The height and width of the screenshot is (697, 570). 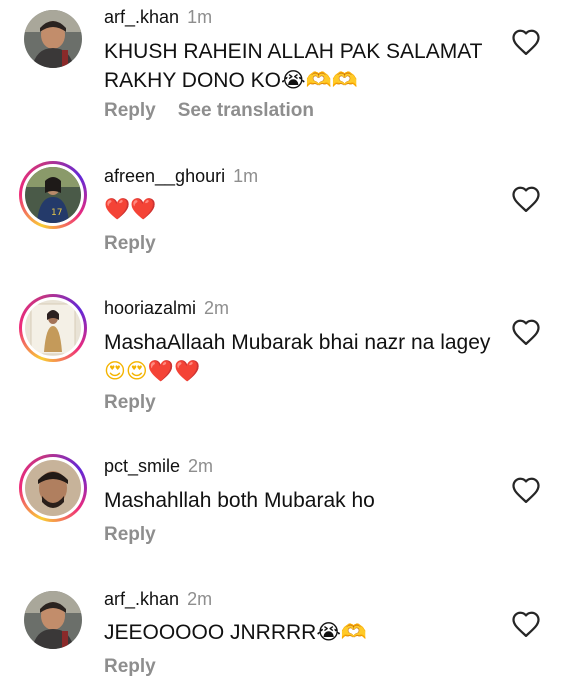 What do you see at coordinates (301, 209) in the screenshot?
I see `comment-text: ❤️❤️` at bounding box center [301, 209].